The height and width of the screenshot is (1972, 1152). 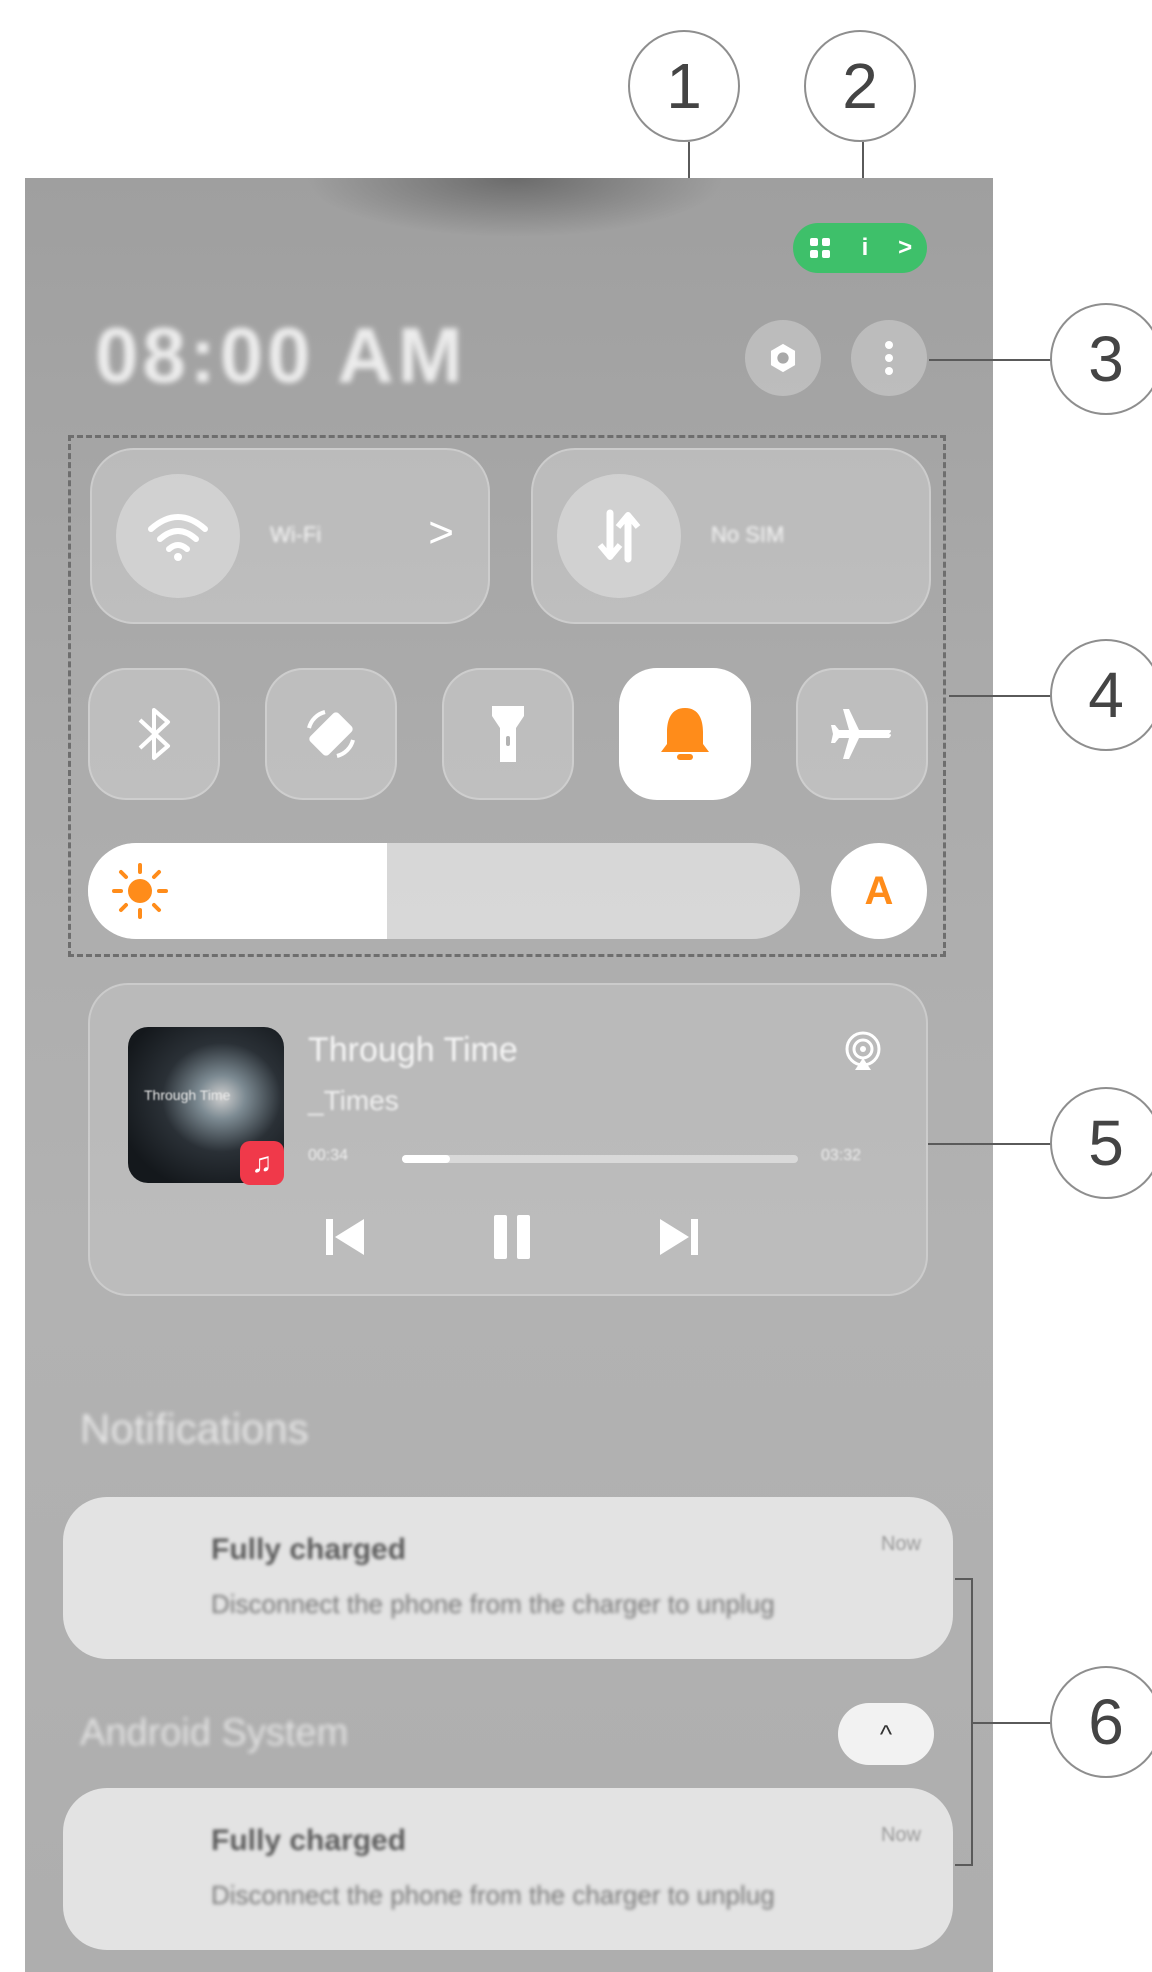 I want to click on mobile-data-tile: No SIM, so click(x=731, y=536).